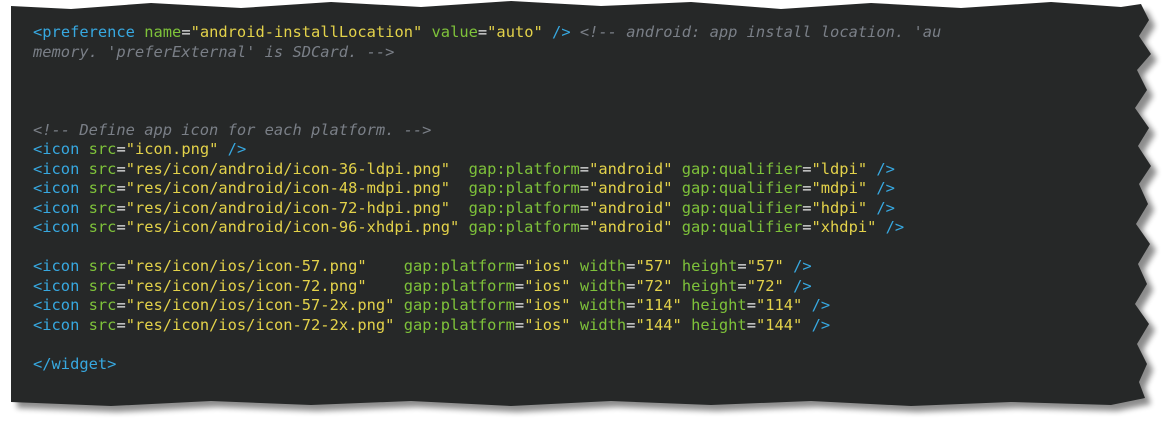 The width and height of the screenshot is (1174, 422). I want to click on code-token-string: "res/icon/android/icon-48-mdpi.png", so click(288, 188).